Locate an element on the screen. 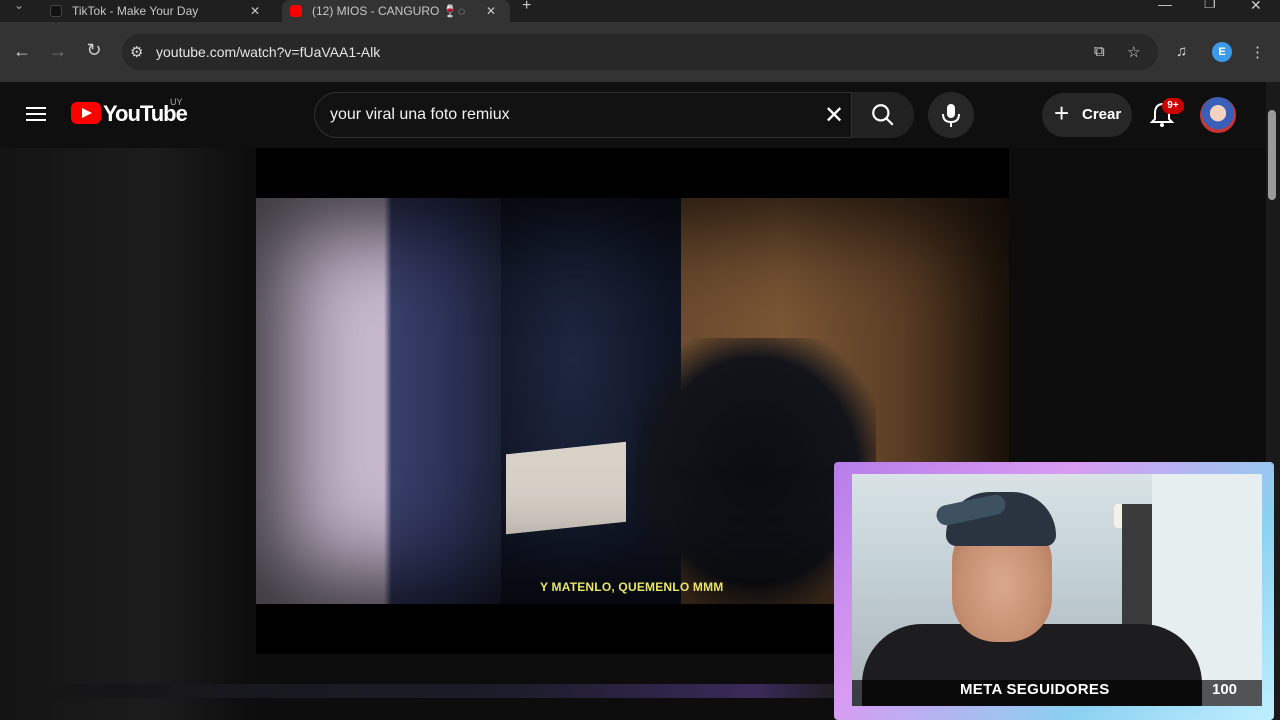  voice-search-button is located at coordinates (951, 115).